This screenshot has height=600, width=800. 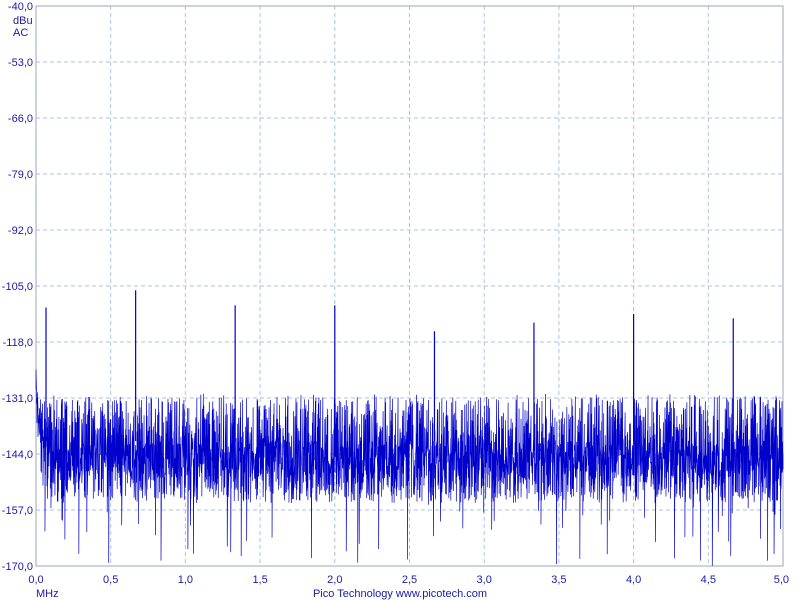 What do you see at coordinates (17, 567) in the screenshot?
I see `y-tick-label-10: -170,0` at bounding box center [17, 567].